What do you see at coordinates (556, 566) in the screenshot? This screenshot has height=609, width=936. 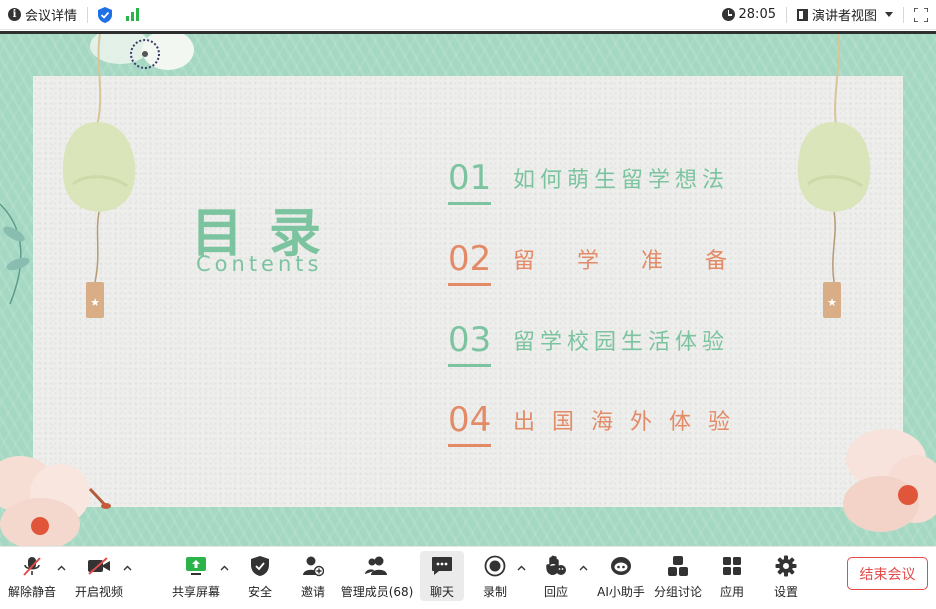 I see `hand-raise-icon` at bounding box center [556, 566].